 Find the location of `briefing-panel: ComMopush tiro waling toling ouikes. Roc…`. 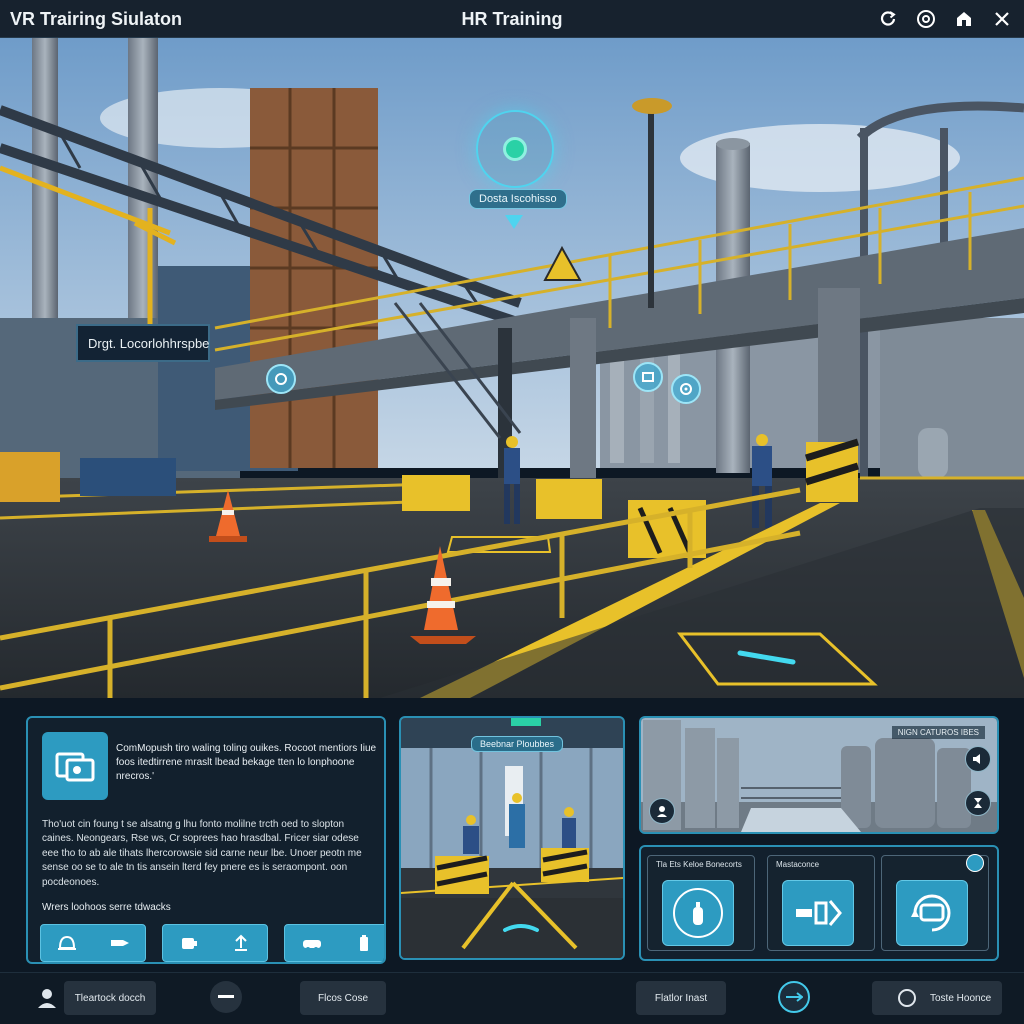

briefing-panel: ComMopush tiro waling toling ouikes. Roc… is located at coordinates (206, 840).